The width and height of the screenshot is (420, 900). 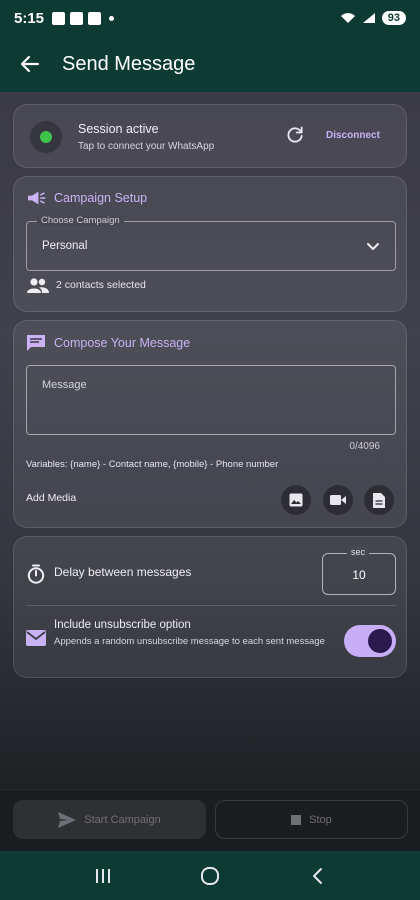 I want to click on status-time: 5:15, so click(x=29, y=18).